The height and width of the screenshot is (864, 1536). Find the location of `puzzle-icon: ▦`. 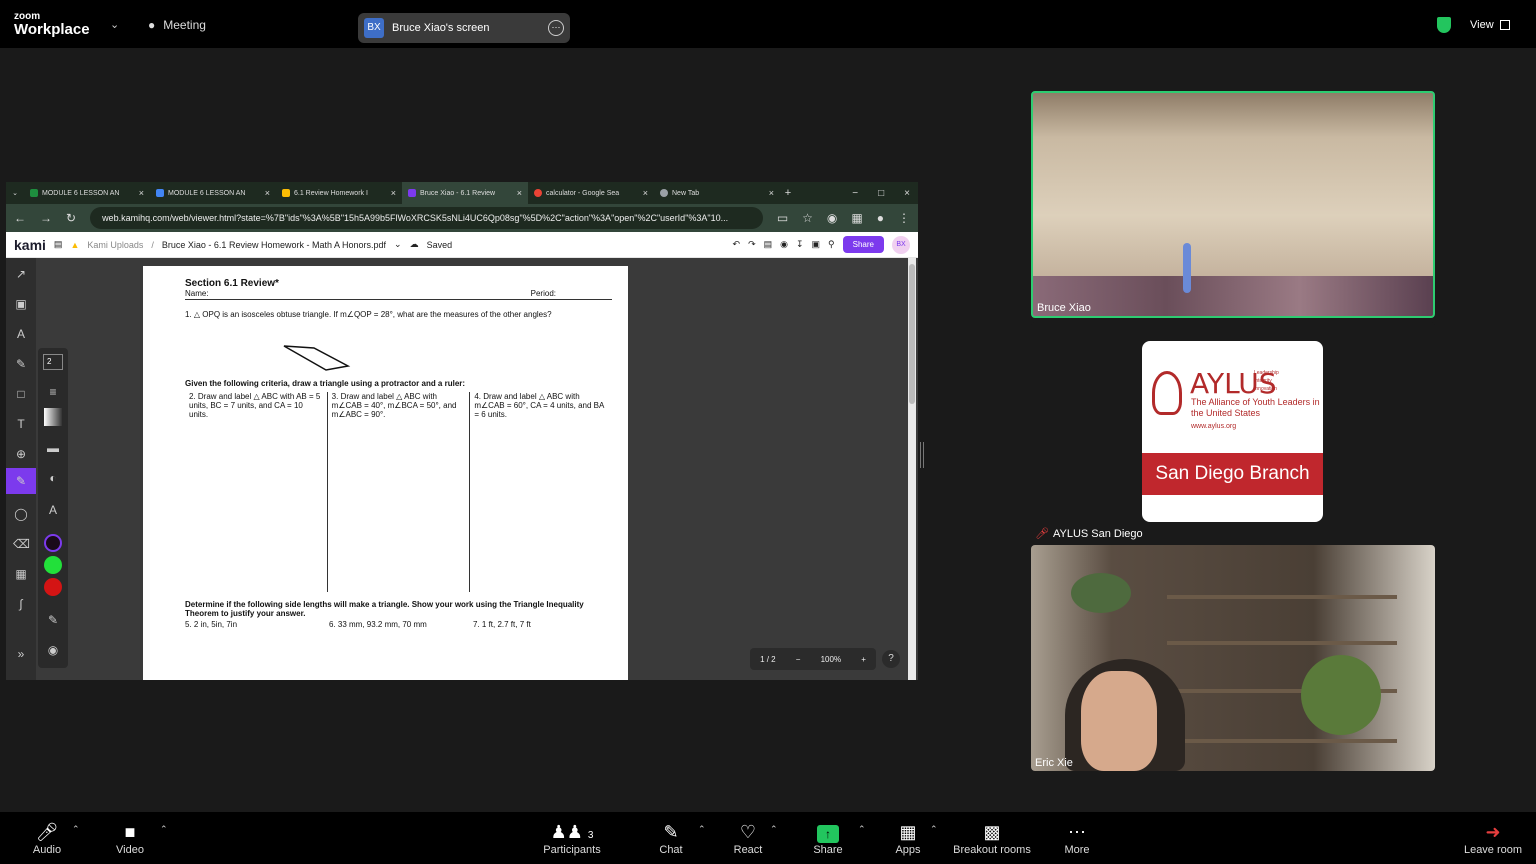

puzzle-icon: ▦ is located at coordinates (856, 218).